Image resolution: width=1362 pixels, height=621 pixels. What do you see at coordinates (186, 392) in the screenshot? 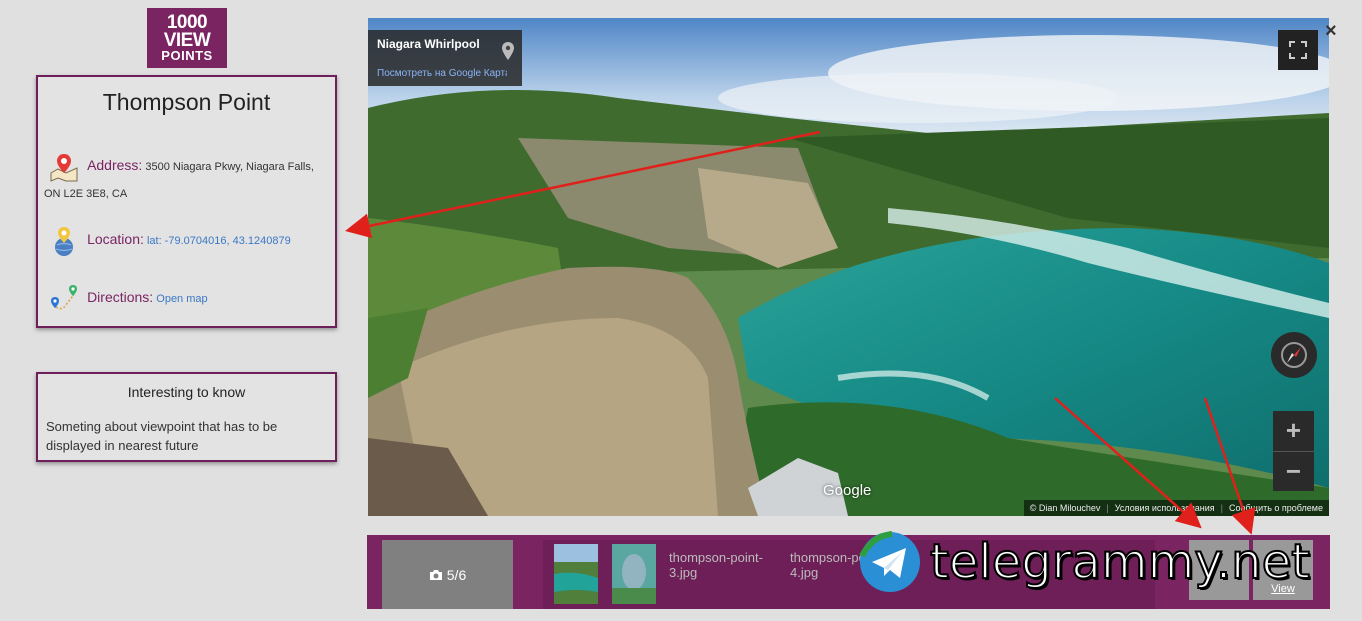
I see `interesting-to-know-title: Interesting to know` at bounding box center [186, 392].